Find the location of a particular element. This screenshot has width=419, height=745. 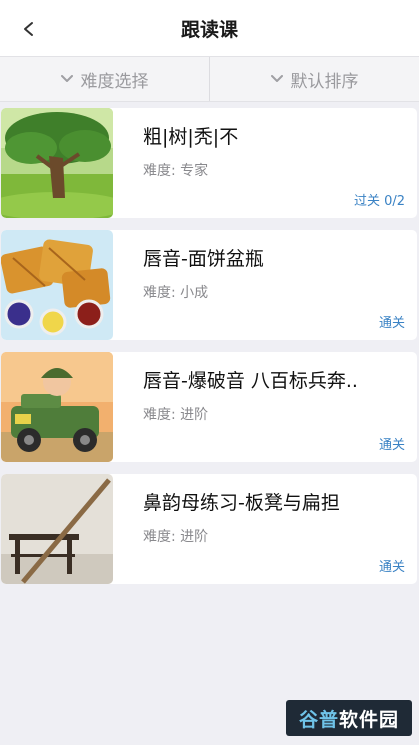

lesson-card: 唇音-面饼盆瓶 难度: 小成 通关 is located at coordinates (209, 285).